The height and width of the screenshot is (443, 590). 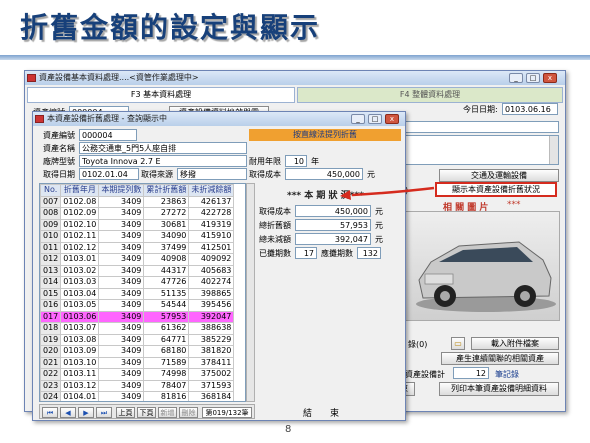 What do you see at coordinates (387, 193) in the screenshot?
I see `callout-arrow` at bounding box center [387, 193].